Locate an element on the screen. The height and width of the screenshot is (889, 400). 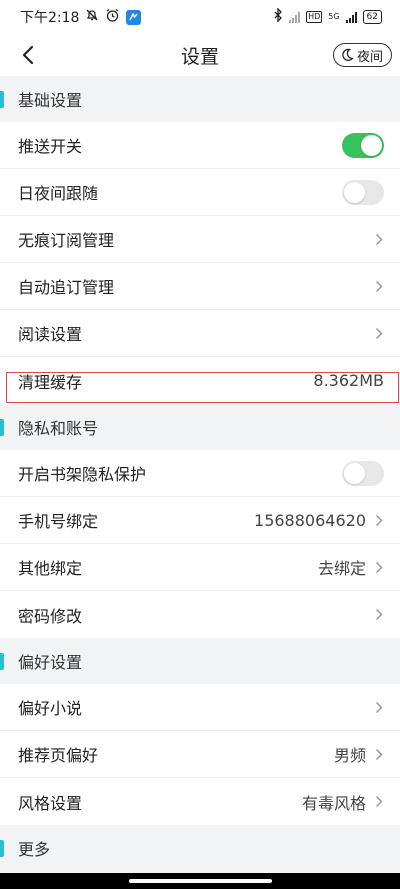
row-preferred-novel: 偏好小说 is located at coordinates (200, 707).